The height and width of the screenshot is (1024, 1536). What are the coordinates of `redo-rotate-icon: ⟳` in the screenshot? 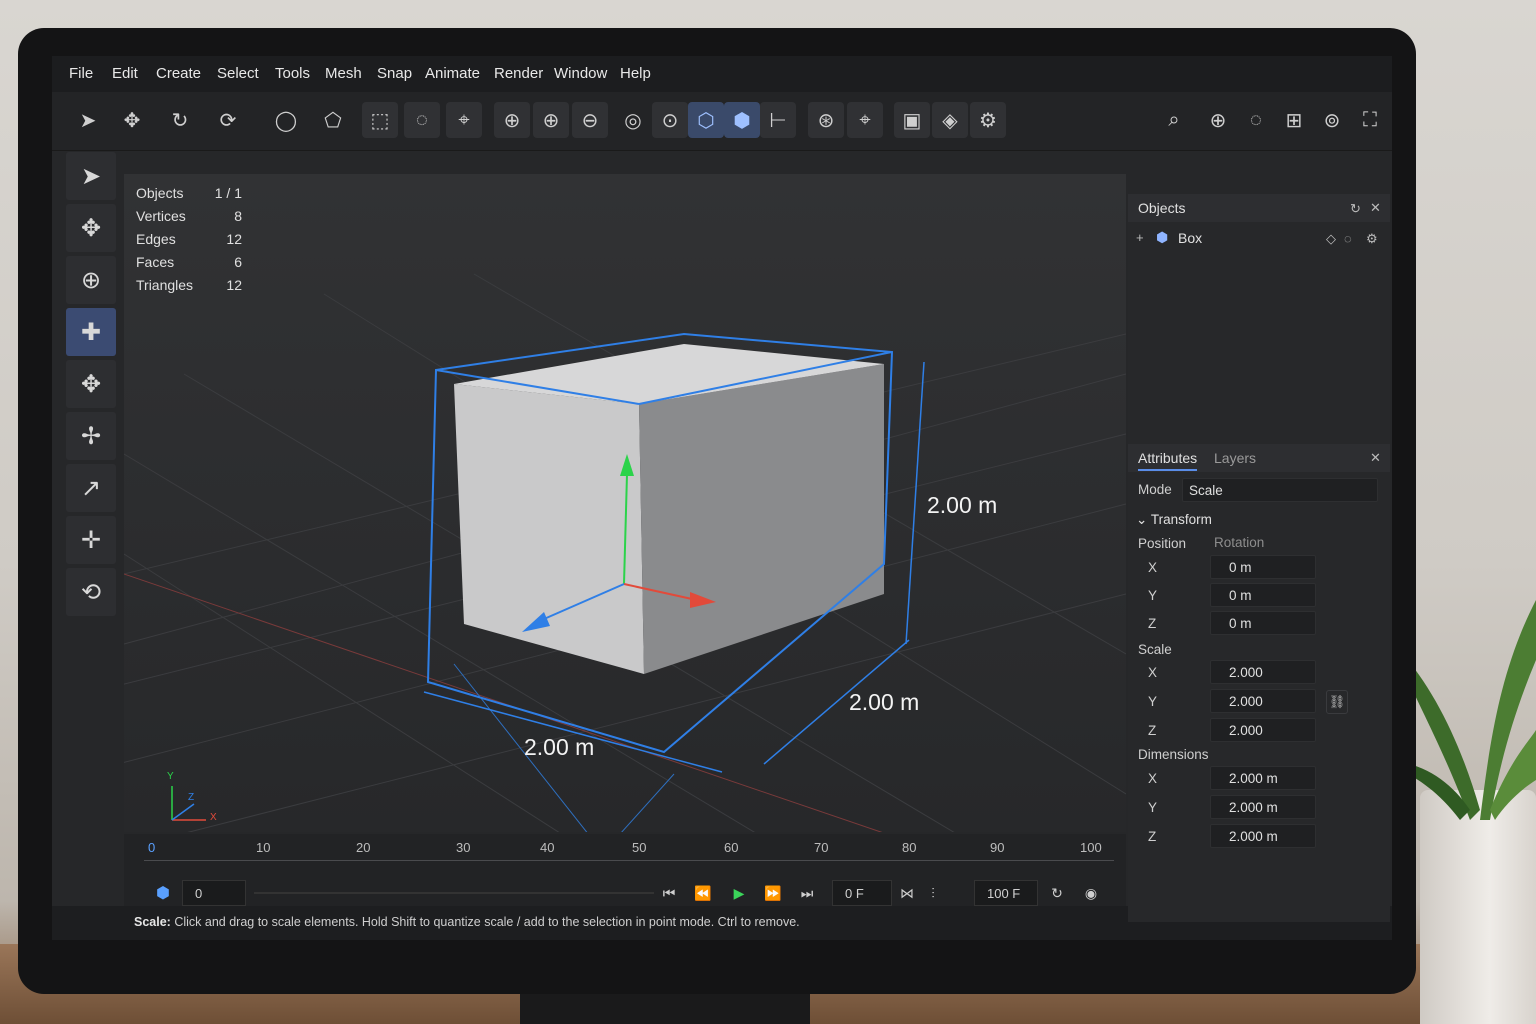 It's located at (228, 120).